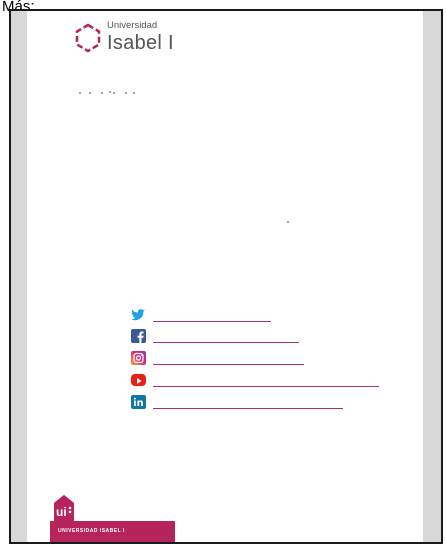  I want to click on social-row-instagram, so click(226, 359).